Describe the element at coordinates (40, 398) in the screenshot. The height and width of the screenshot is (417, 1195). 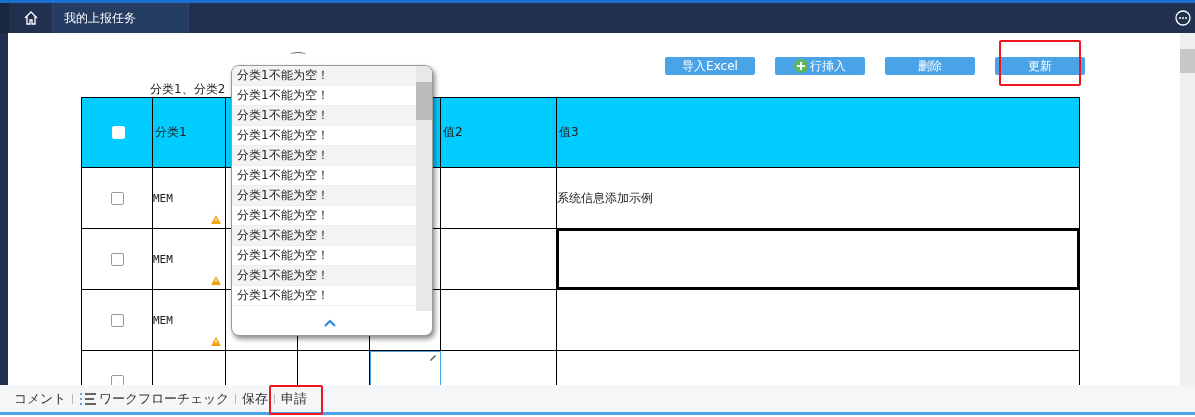
I see `footer-button: コメント` at that location.